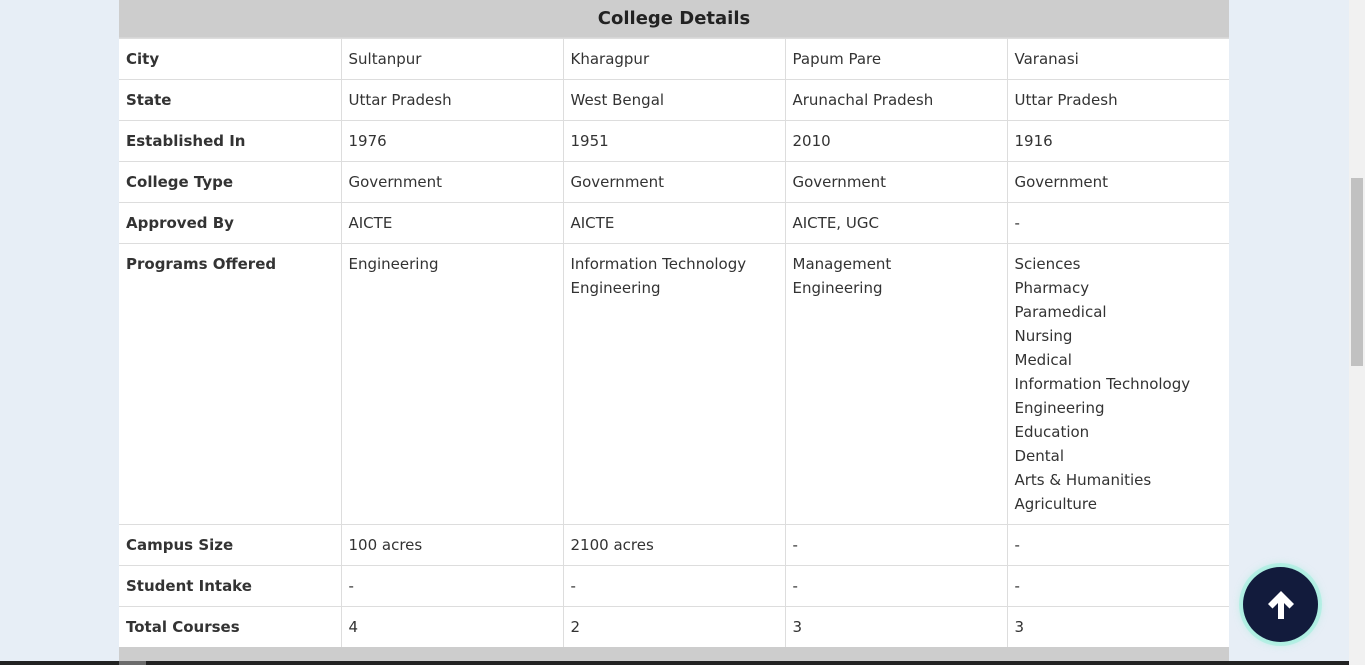 This screenshot has width=1365, height=665. Describe the element at coordinates (896, 223) in the screenshot. I see `table-cell: AICTE, UGC` at that location.